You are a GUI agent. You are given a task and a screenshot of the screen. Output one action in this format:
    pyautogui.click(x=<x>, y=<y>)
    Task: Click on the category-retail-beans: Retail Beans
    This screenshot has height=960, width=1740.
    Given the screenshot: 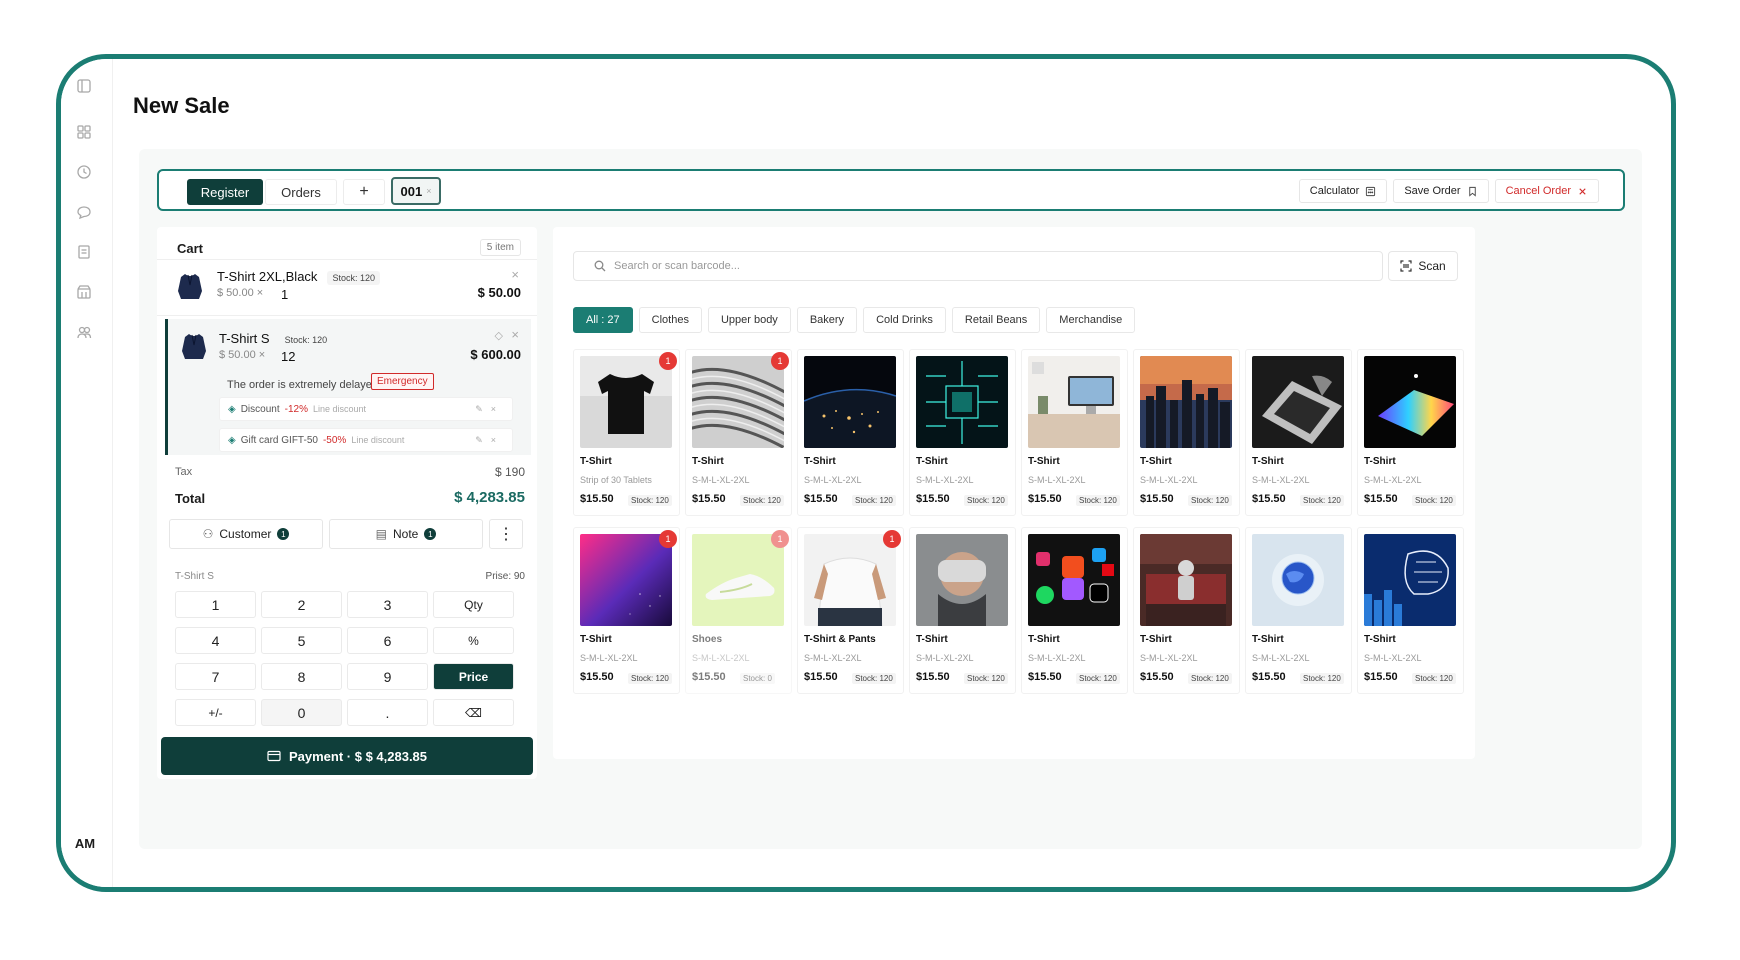 What is the action you would take?
    pyautogui.click(x=996, y=320)
    